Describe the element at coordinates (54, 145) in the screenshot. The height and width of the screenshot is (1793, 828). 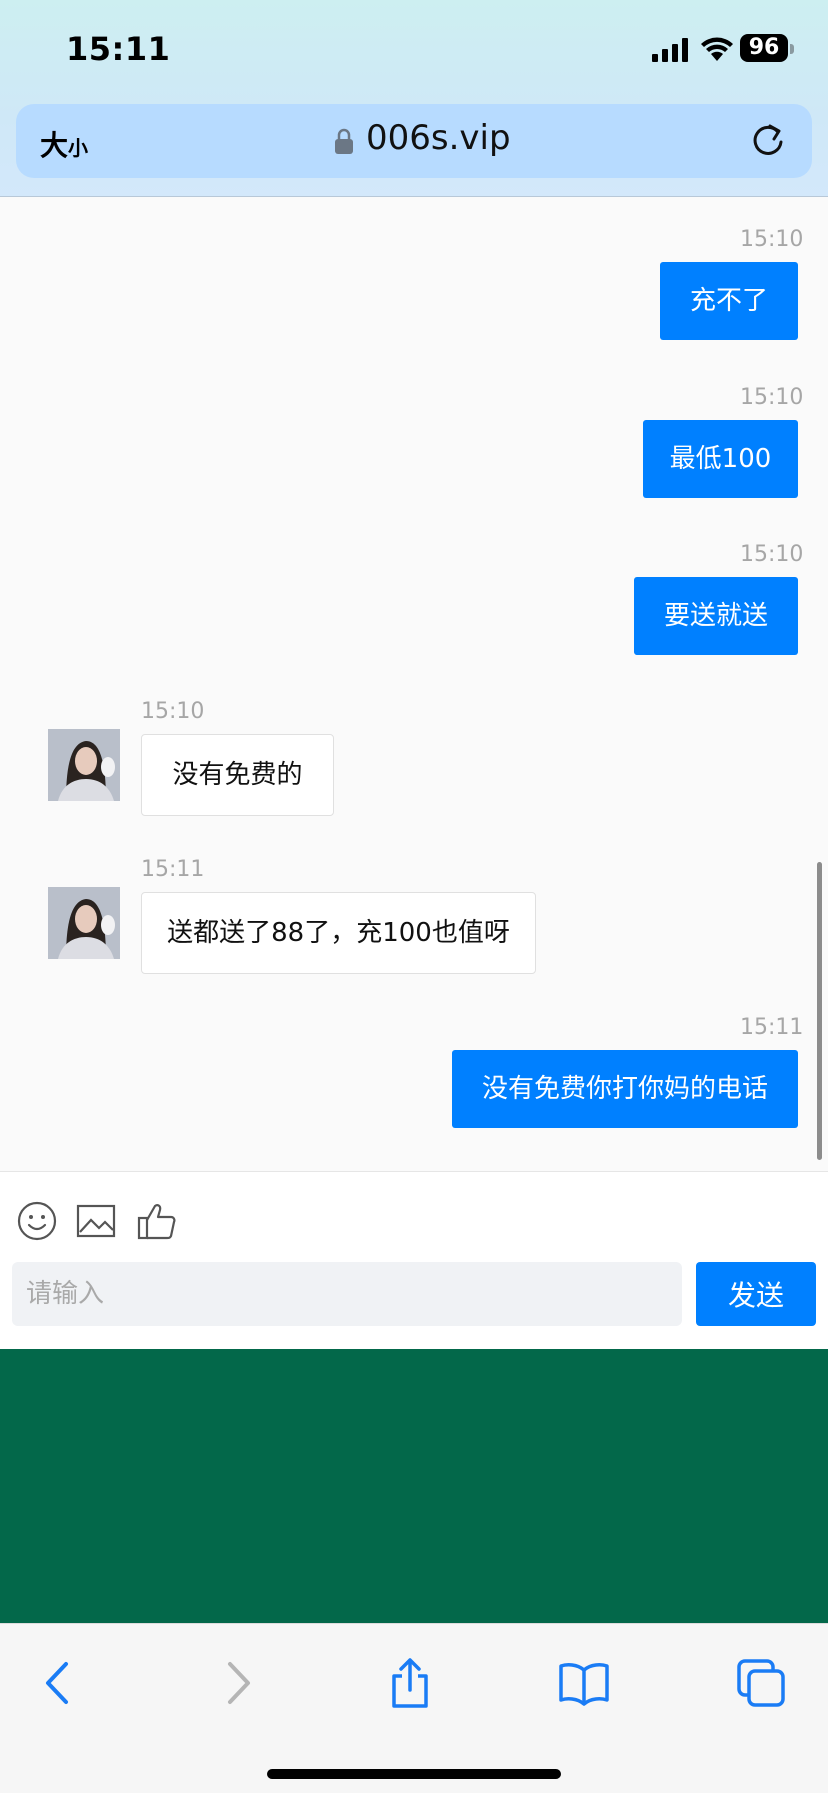
I see `text-size-big-label: 大` at that location.